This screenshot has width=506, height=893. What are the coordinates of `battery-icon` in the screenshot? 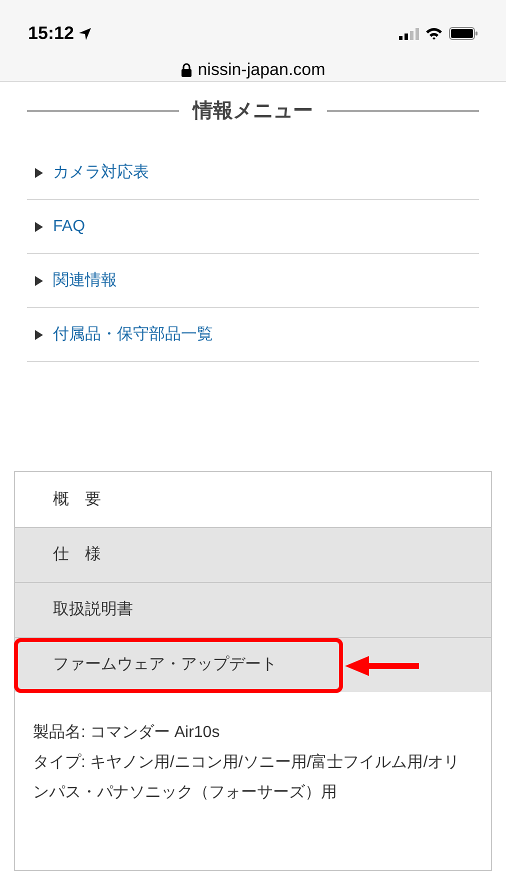 It's located at (463, 33).